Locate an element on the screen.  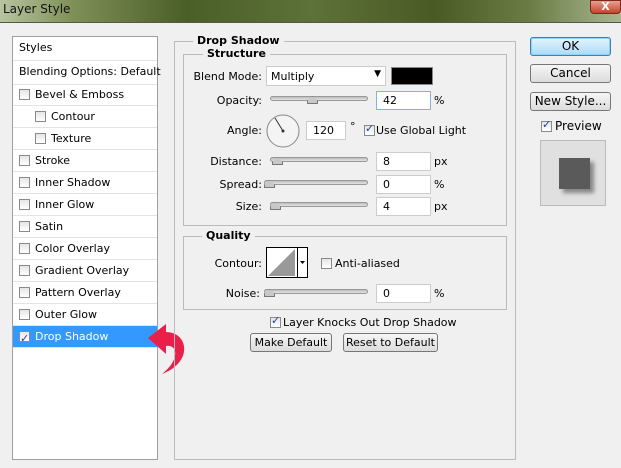
sidebar-item: Outer Glow is located at coordinates (85, 315).